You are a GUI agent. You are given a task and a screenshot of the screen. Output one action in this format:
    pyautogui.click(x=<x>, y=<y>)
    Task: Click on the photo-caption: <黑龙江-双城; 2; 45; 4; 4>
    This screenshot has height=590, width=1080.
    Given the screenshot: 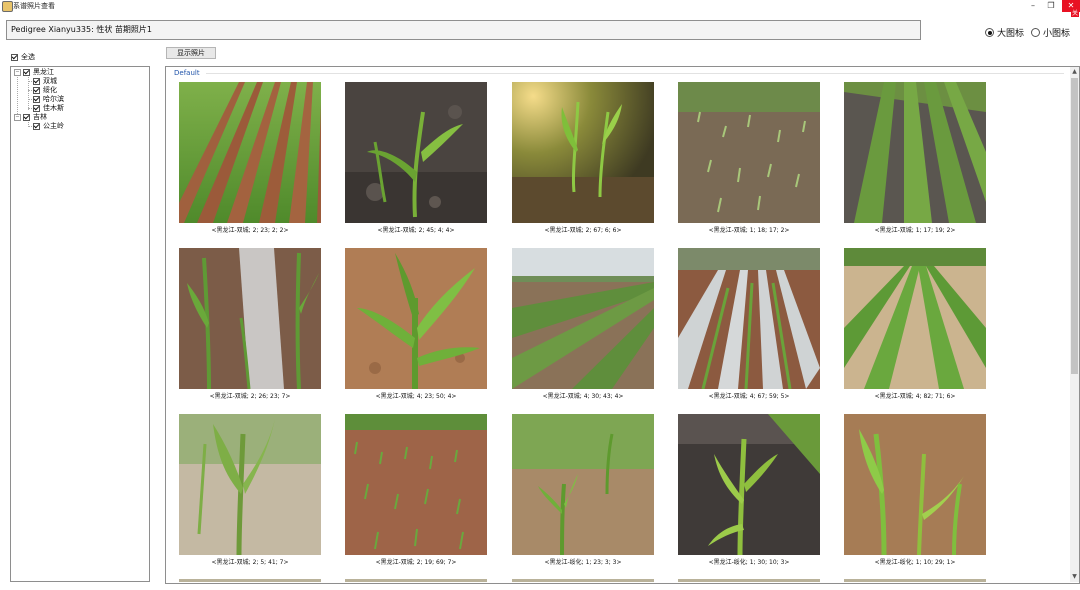 What is the action you would take?
    pyautogui.click(x=416, y=230)
    